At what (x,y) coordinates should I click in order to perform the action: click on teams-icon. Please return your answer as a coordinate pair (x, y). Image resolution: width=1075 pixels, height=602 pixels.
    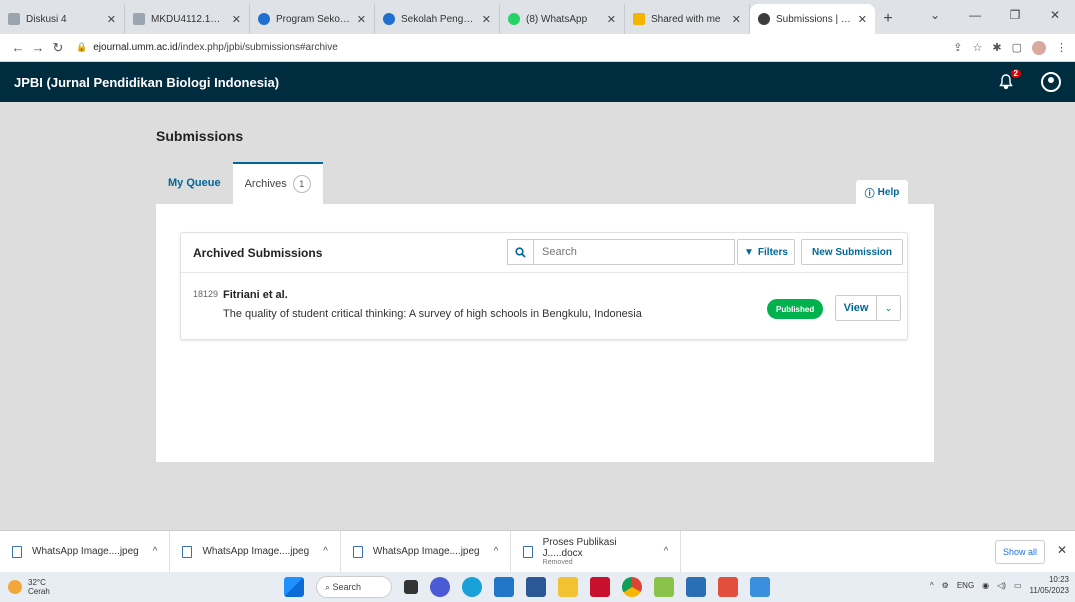
    Looking at the image, I should click on (696, 587).